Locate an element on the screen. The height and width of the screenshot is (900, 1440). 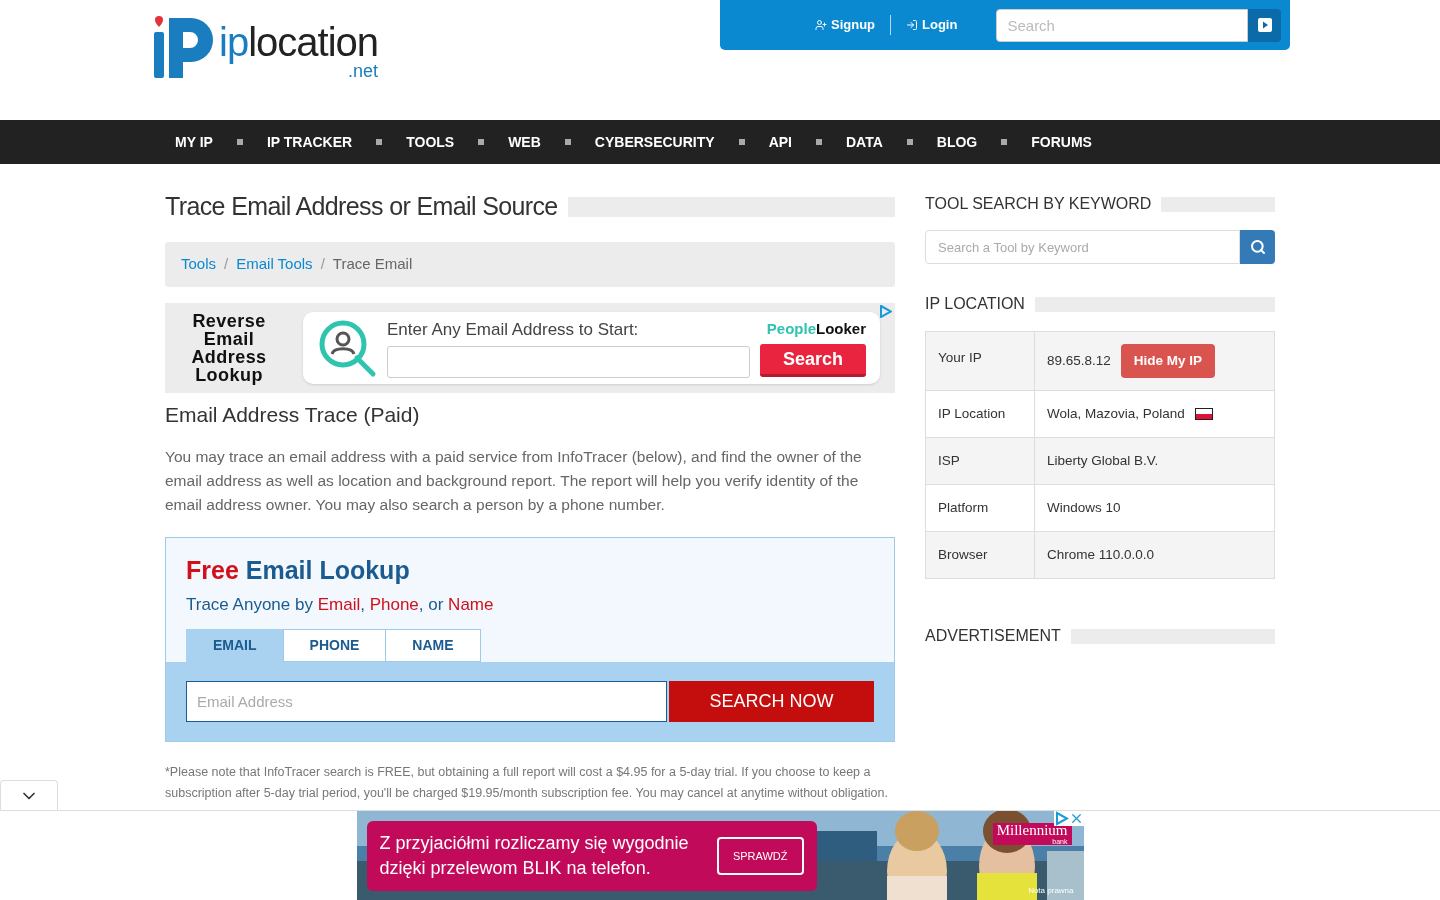
table-cell-text: Wola, Mazovia, Poland is located at coordinates (1116, 413).